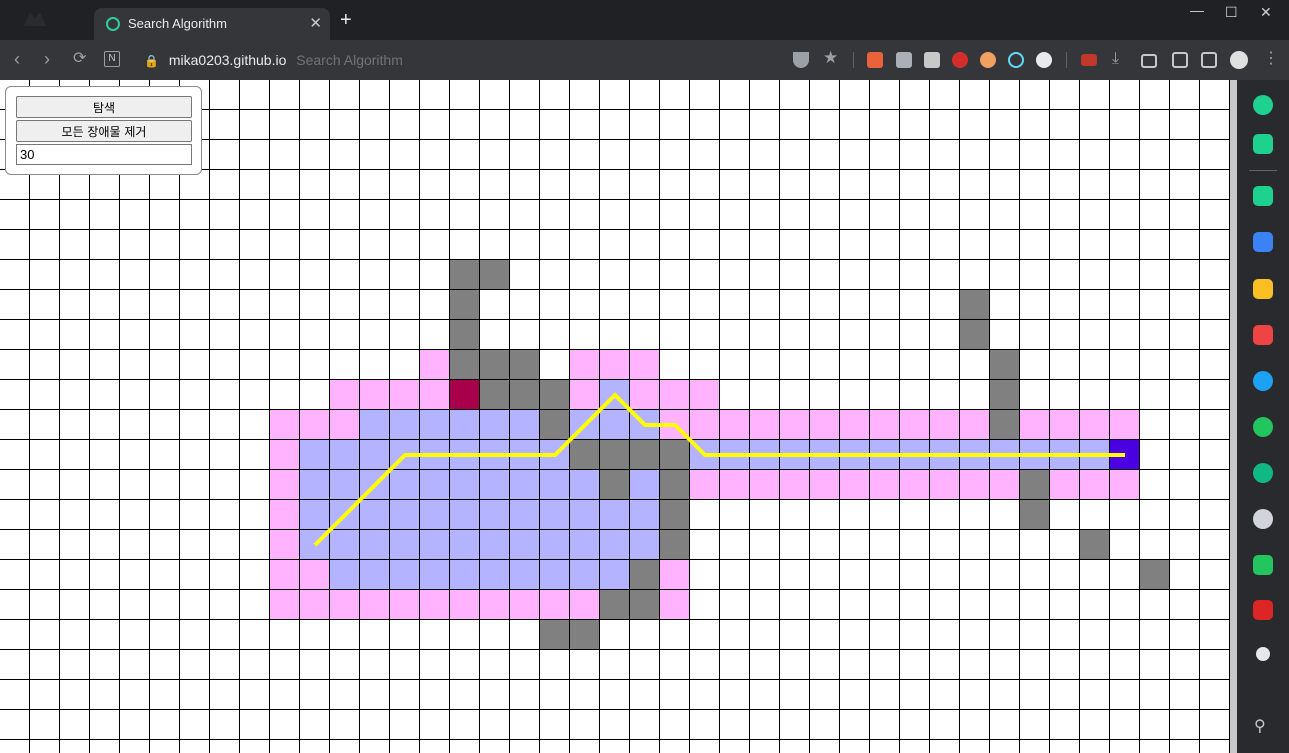  What do you see at coordinates (904, 60) in the screenshot?
I see `hand-extension-icon` at bounding box center [904, 60].